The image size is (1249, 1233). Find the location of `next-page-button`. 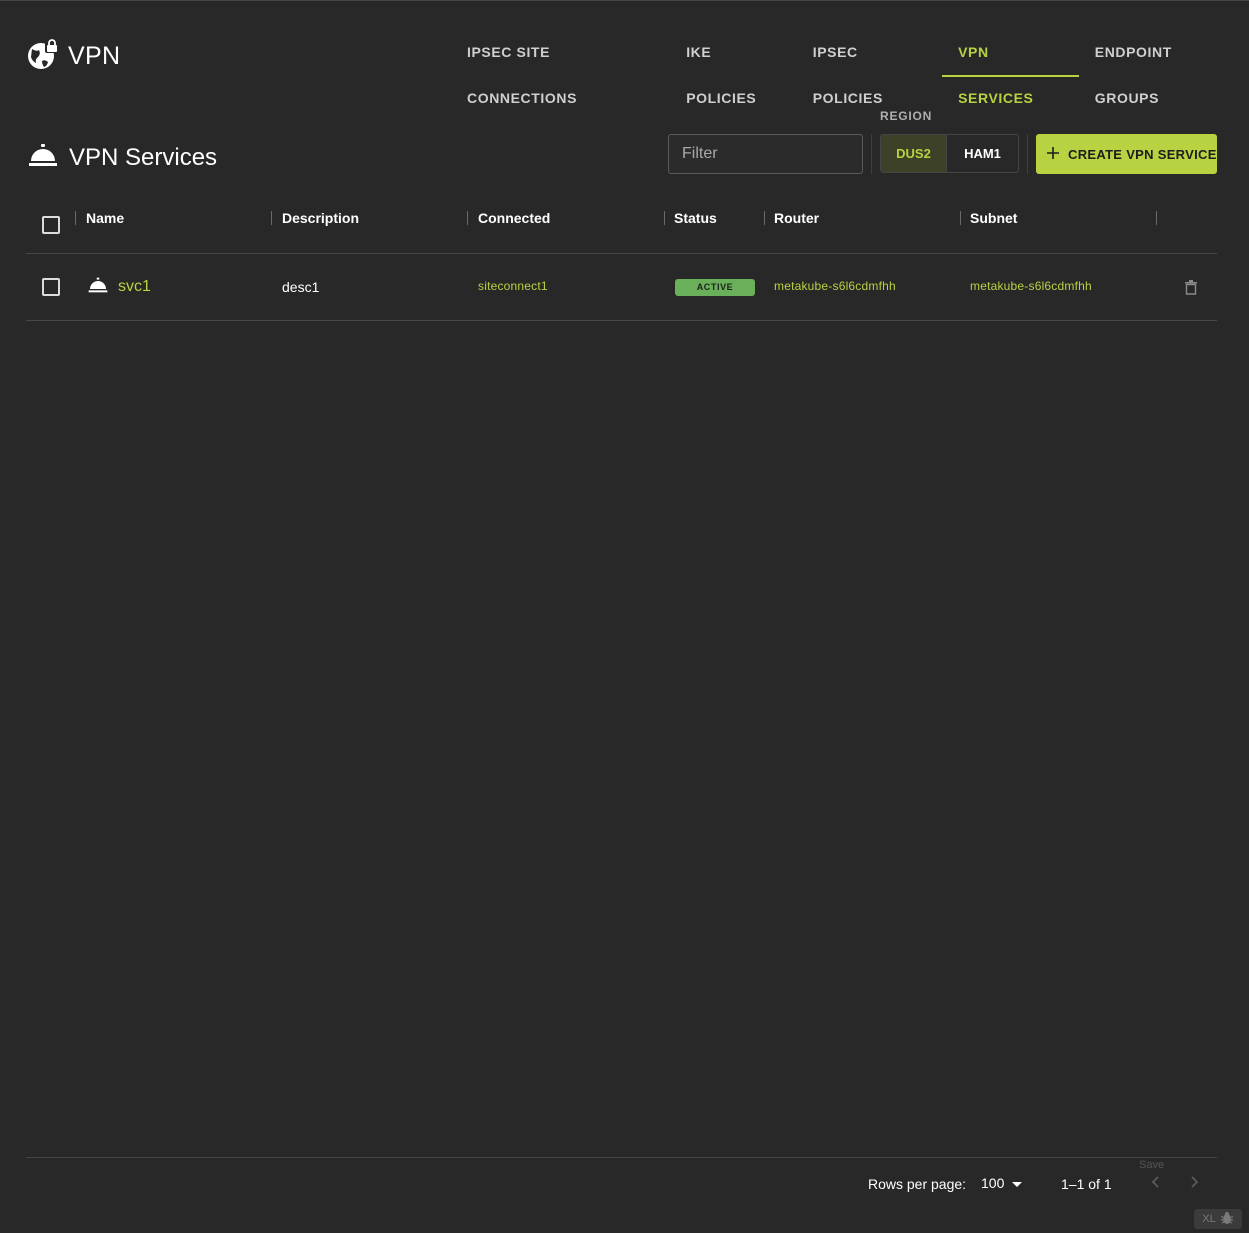

next-page-button is located at coordinates (1195, 1184).